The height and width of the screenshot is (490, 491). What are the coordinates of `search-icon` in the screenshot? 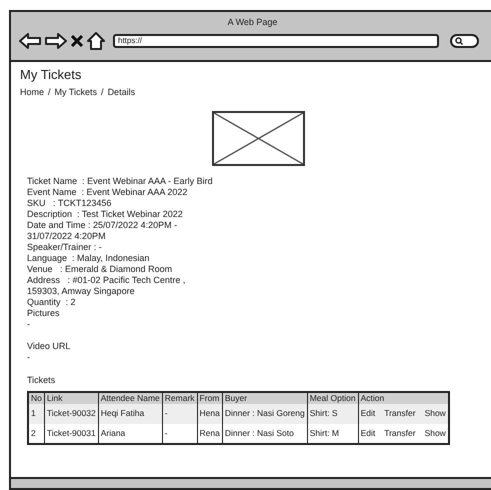 It's located at (459, 40).